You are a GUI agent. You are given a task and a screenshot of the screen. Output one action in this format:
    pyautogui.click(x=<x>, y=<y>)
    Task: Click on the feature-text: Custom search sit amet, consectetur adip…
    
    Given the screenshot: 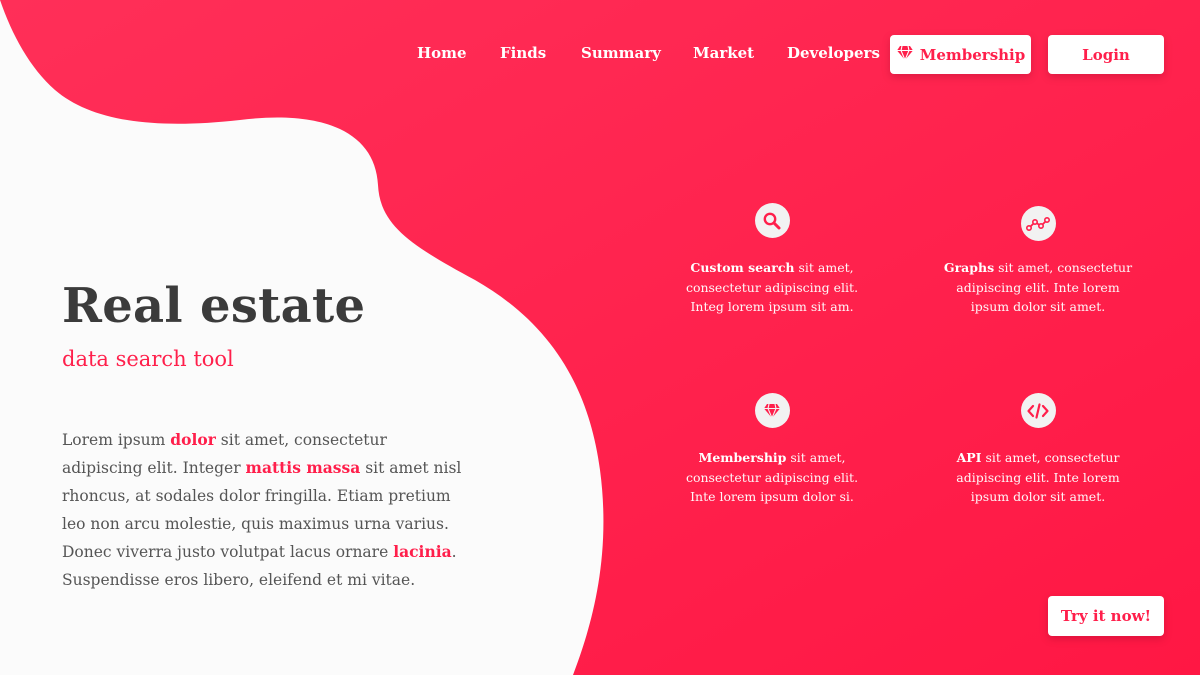 What is the action you would take?
    pyautogui.click(x=772, y=287)
    